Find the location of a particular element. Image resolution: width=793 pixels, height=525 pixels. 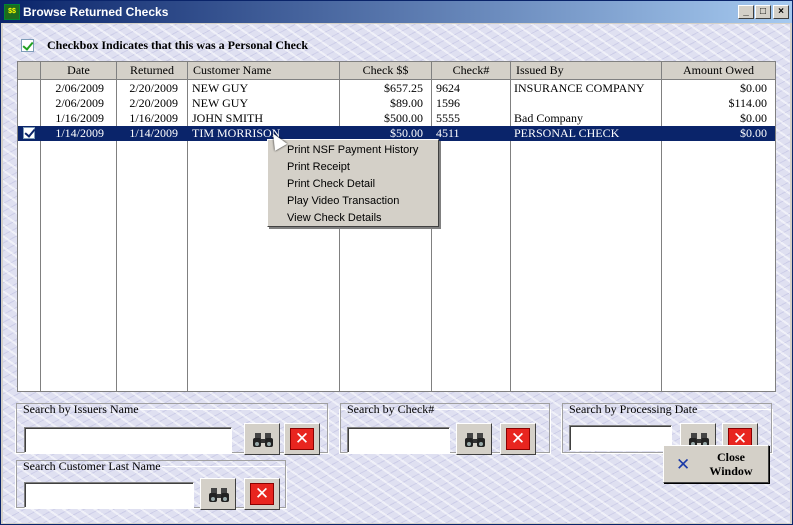

maximize-button: □ is located at coordinates (763, 12).